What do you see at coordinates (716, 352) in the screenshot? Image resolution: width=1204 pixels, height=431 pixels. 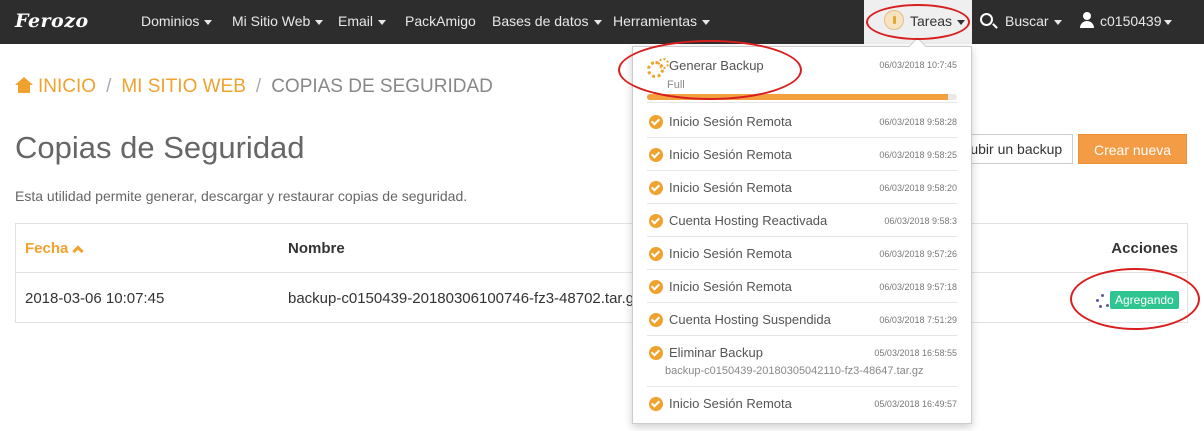 I see `task-title: Eliminar Backup` at bounding box center [716, 352].